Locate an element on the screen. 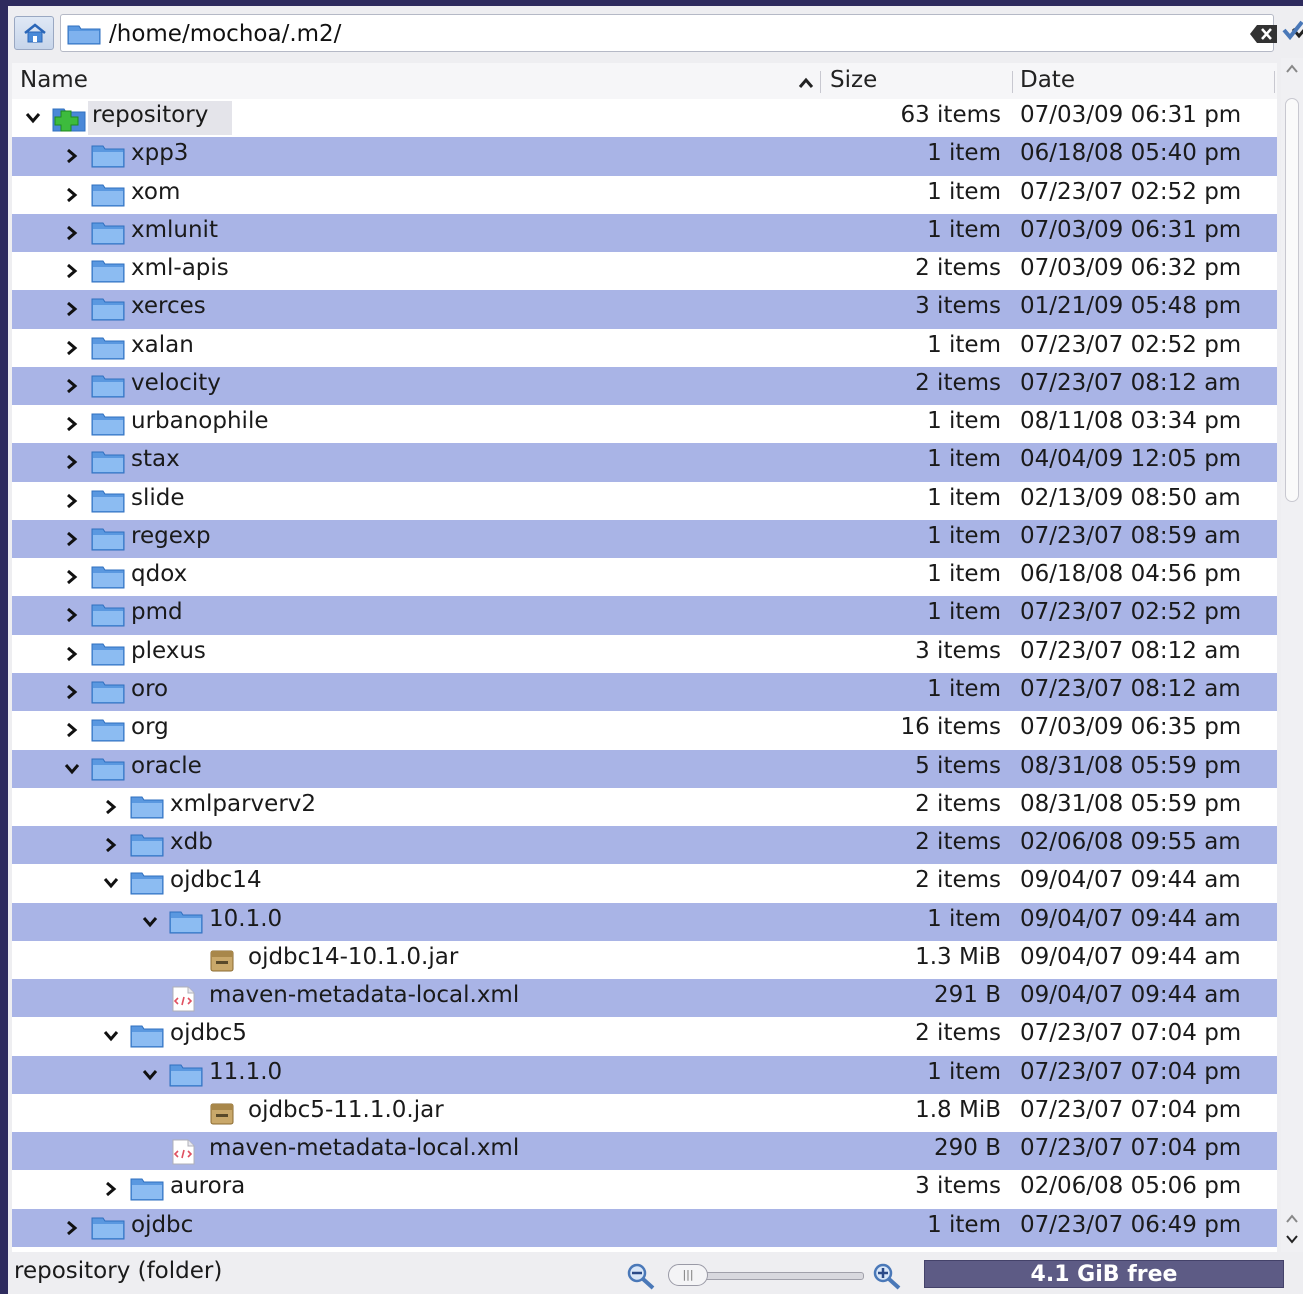 The height and width of the screenshot is (1294, 1303). sort-ascending-icon is located at coordinates (806, 83).